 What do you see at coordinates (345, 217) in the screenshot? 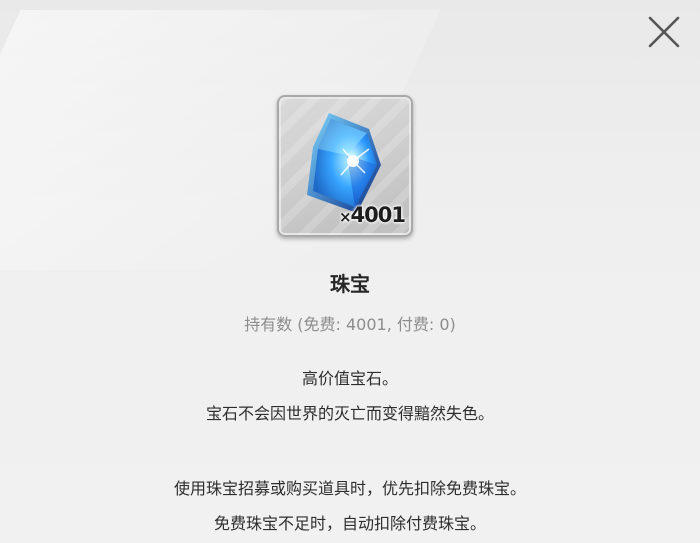
I see `quantity-prefix: ×` at bounding box center [345, 217].